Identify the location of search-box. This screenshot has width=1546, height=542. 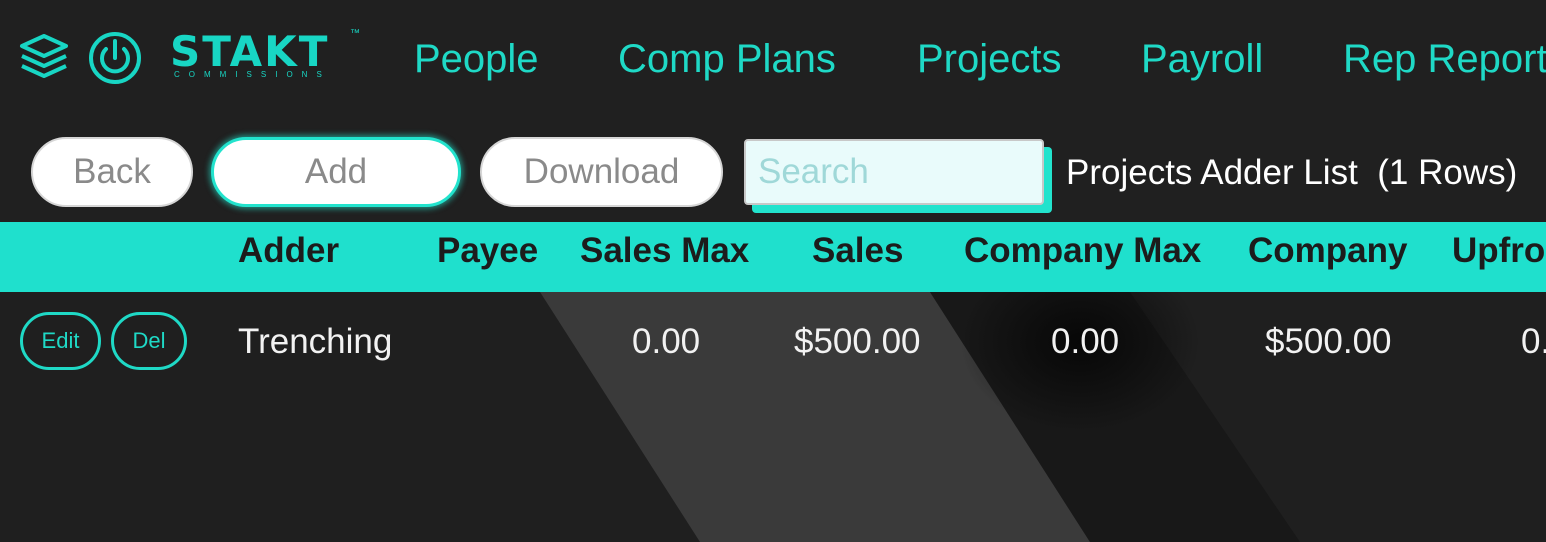
(898, 176).